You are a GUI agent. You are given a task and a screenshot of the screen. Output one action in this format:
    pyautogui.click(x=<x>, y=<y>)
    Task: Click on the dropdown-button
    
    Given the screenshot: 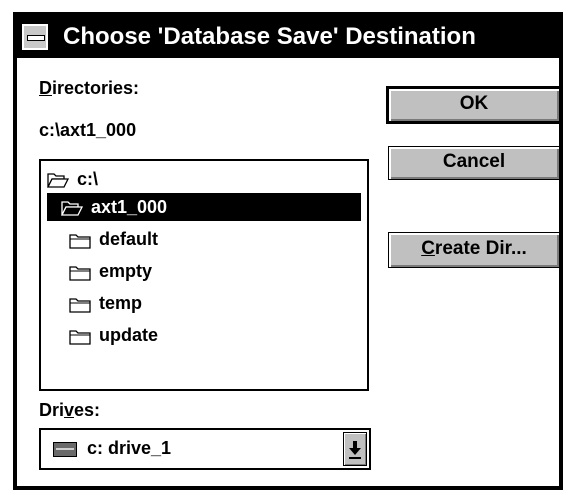 What is the action you would take?
    pyautogui.click(x=355, y=449)
    